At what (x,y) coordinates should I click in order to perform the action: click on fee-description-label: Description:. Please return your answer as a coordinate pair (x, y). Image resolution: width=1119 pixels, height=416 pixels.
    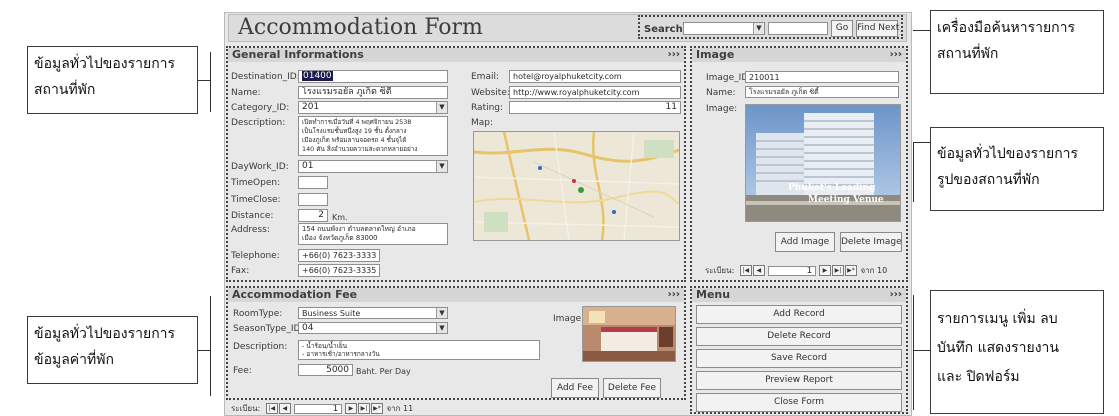
    Looking at the image, I should click on (260, 347).